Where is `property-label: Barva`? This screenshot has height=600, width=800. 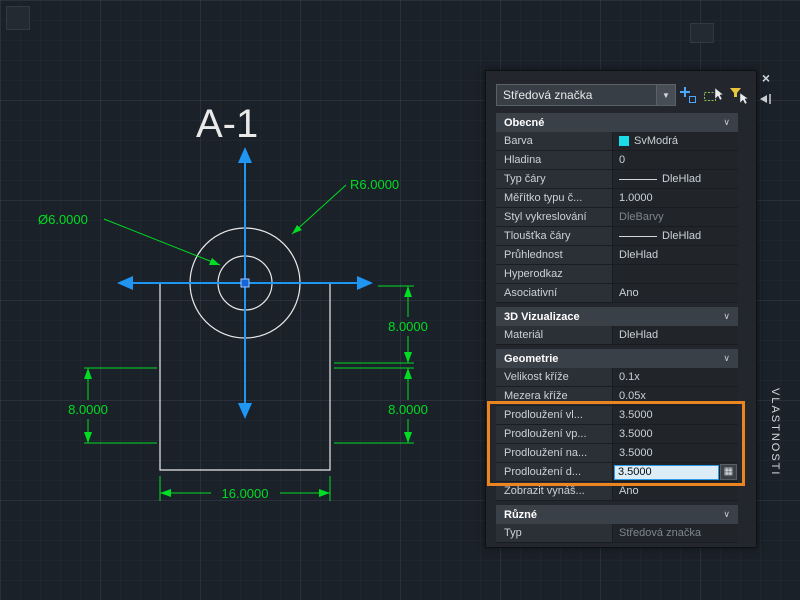
property-label: Barva is located at coordinates (554, 141).